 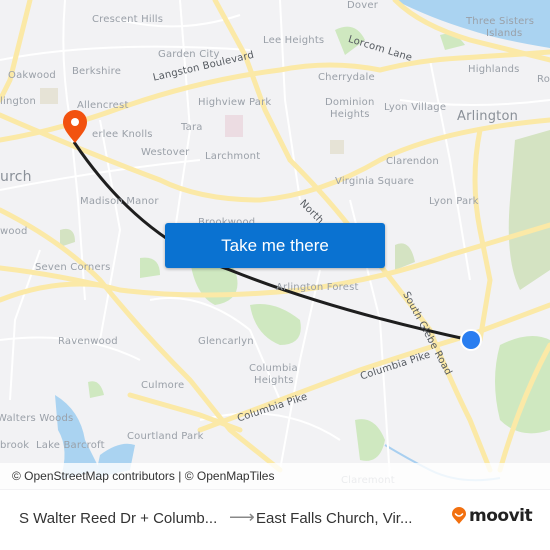 I want to click on label-oakwood: Oakwood, so click(x=32, y=75).